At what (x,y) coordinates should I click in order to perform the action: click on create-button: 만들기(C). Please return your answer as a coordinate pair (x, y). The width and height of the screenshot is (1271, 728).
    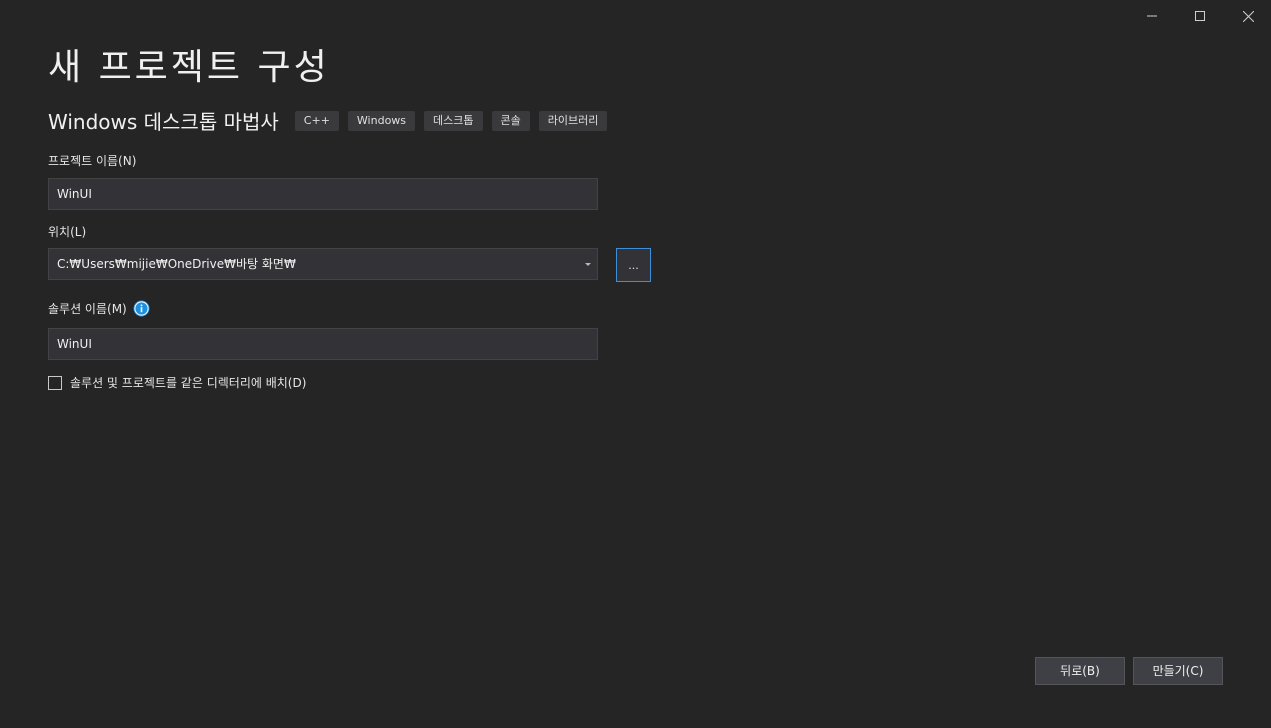
    Looking at the image, I should click on (1178, 671).